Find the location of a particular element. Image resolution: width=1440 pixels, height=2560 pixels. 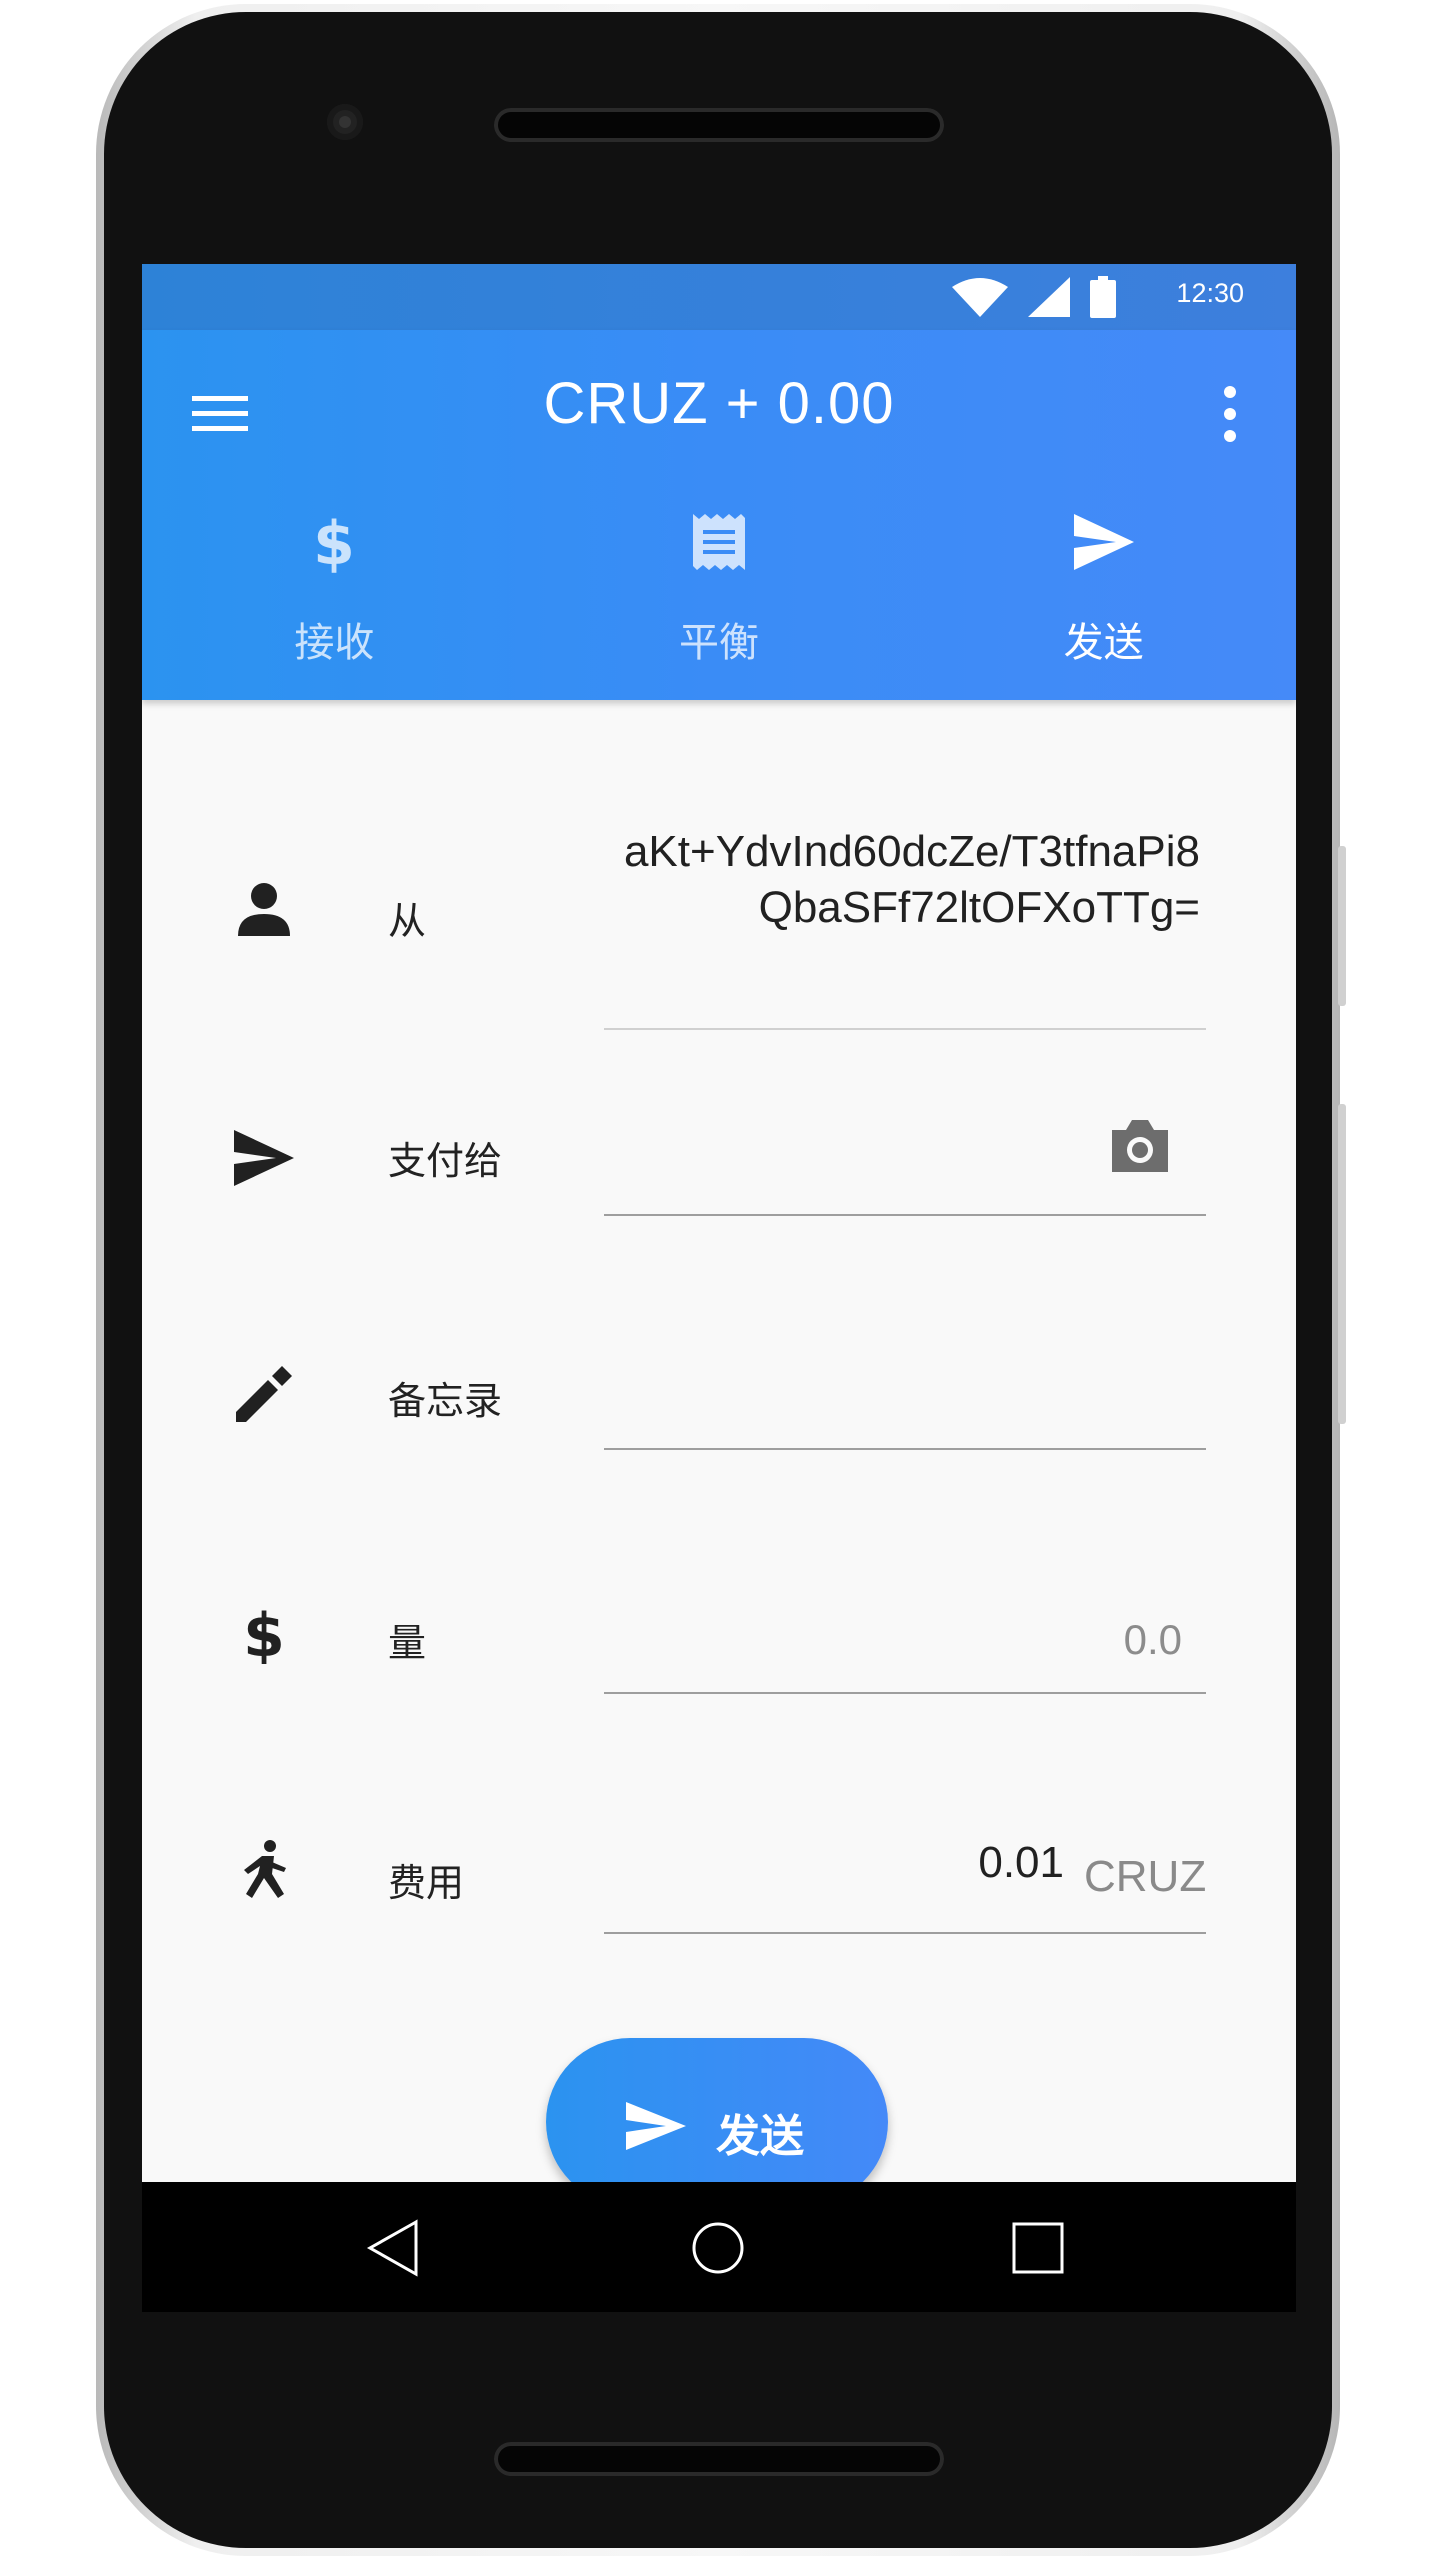

signal-icon is located at coordinates (1049, 297).